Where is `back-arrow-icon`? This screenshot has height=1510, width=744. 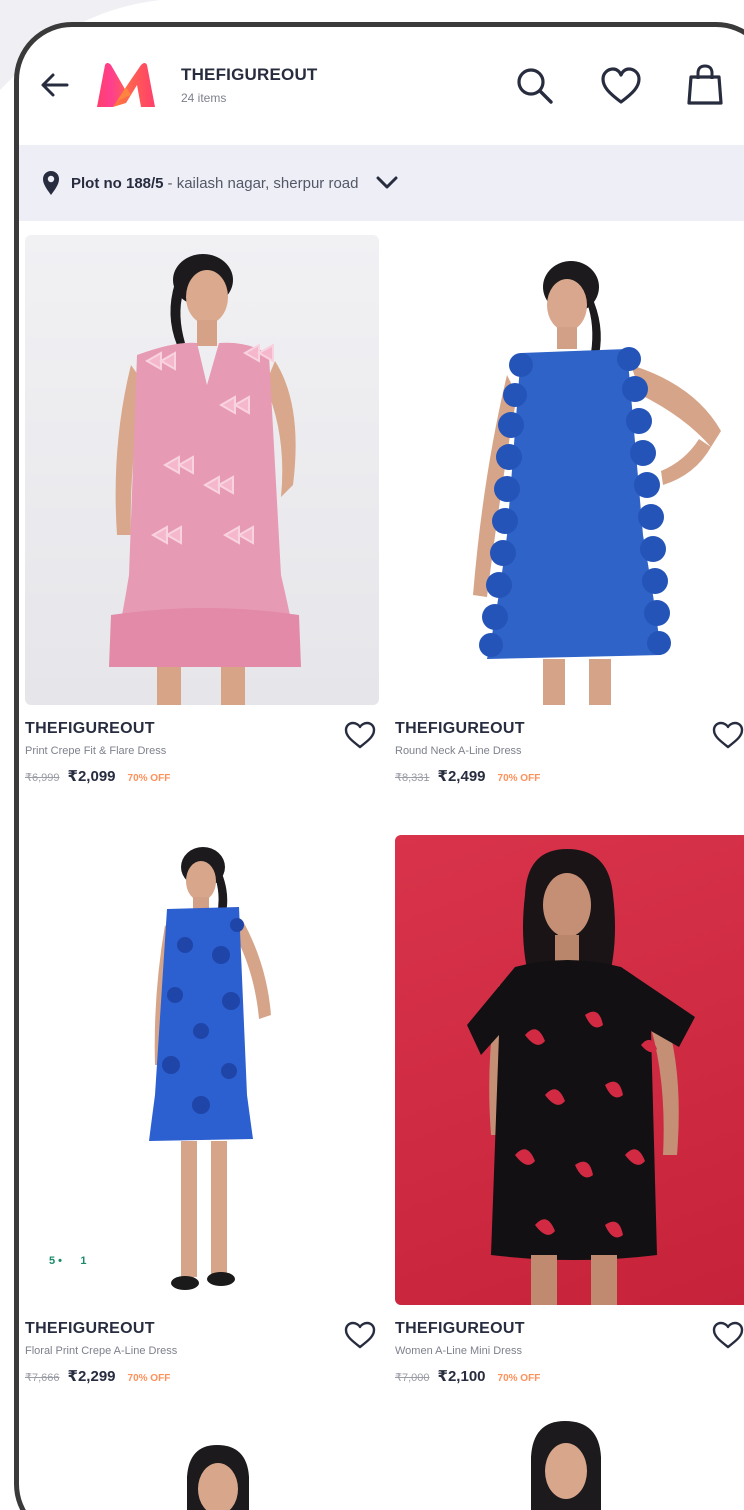 back-arrow-icon is located at coordinates (55, 85).